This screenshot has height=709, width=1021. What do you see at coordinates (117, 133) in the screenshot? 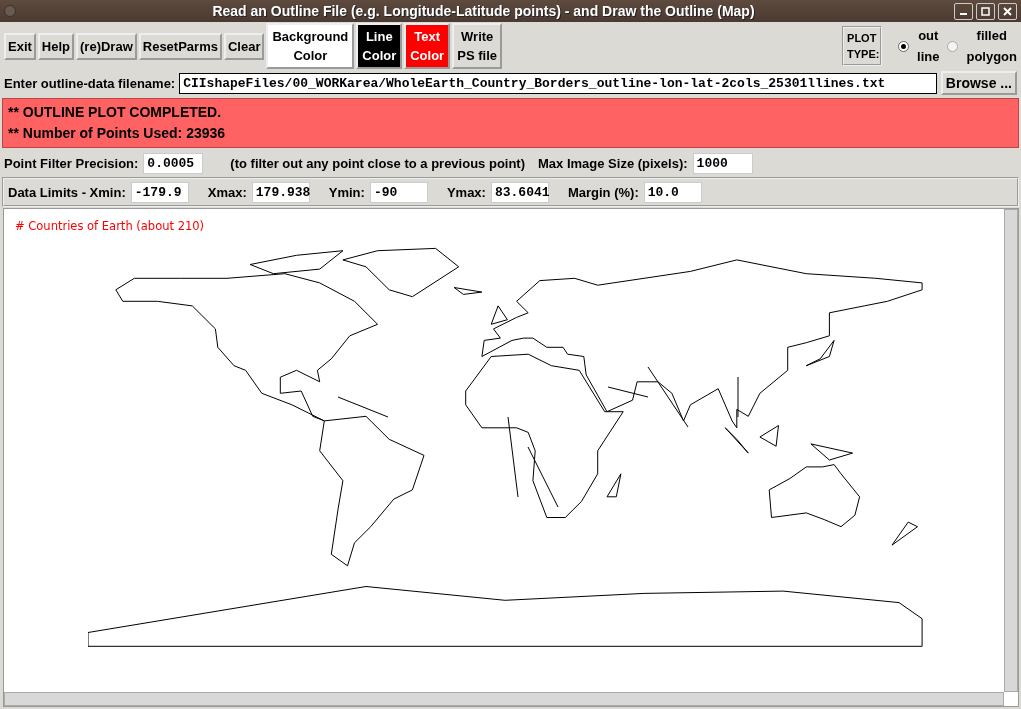
I see `status-message: ** Number of Points Used: 23936` at bounding box center [117, 133].